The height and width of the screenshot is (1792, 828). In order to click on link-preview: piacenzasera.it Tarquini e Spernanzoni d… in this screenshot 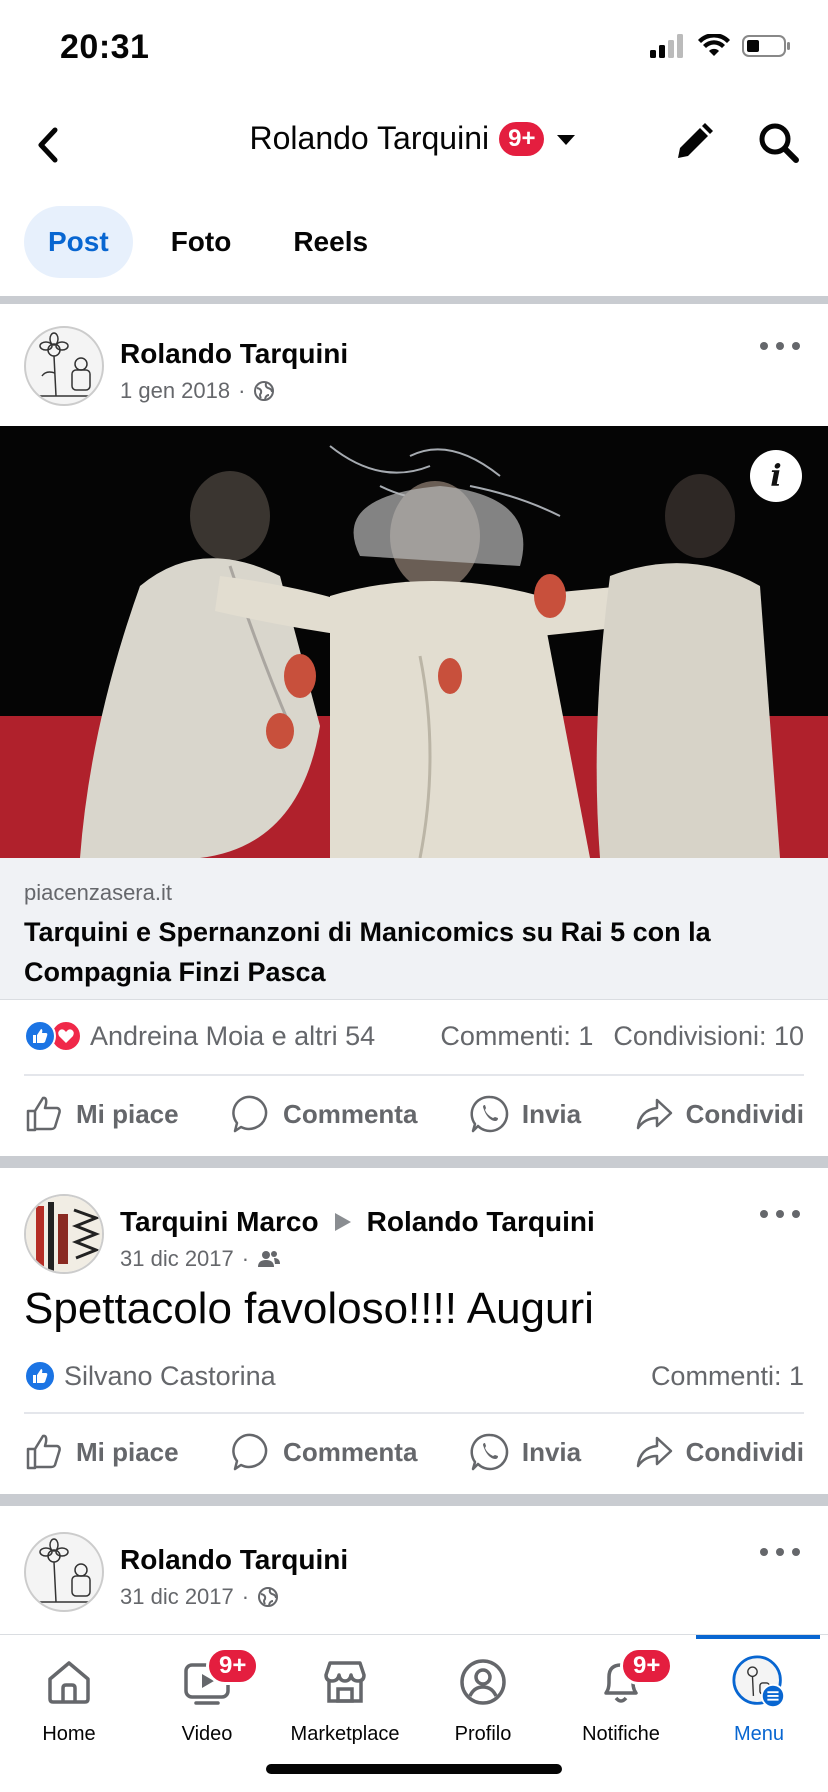, I will do `click(414, 929)`.